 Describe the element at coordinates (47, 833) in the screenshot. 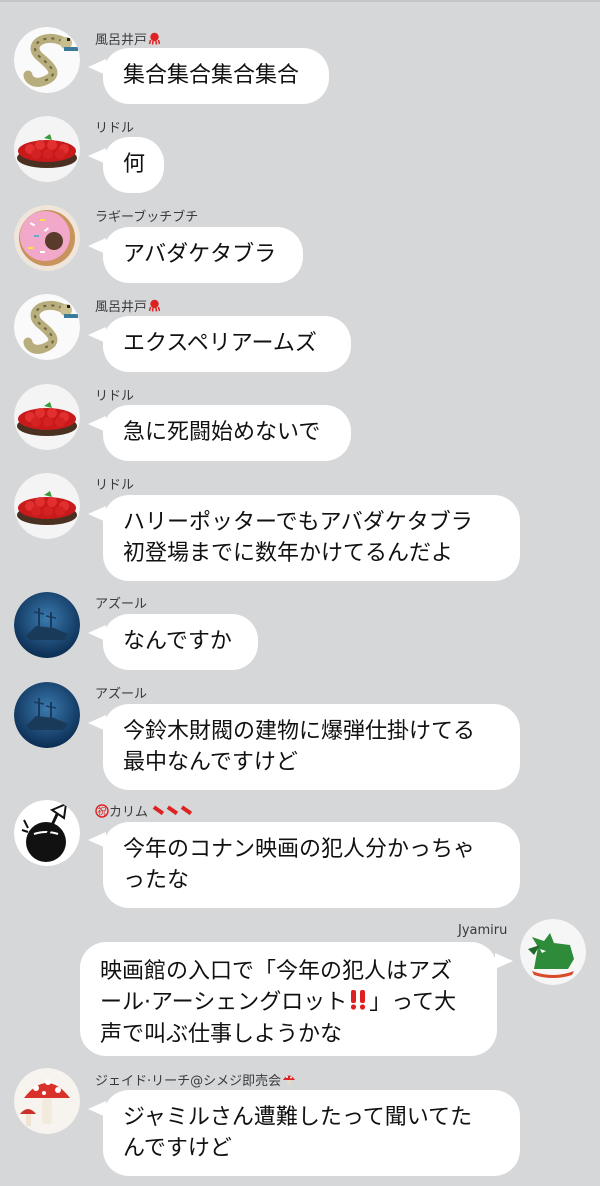

I see `coconut-drink-avatar` at that location.